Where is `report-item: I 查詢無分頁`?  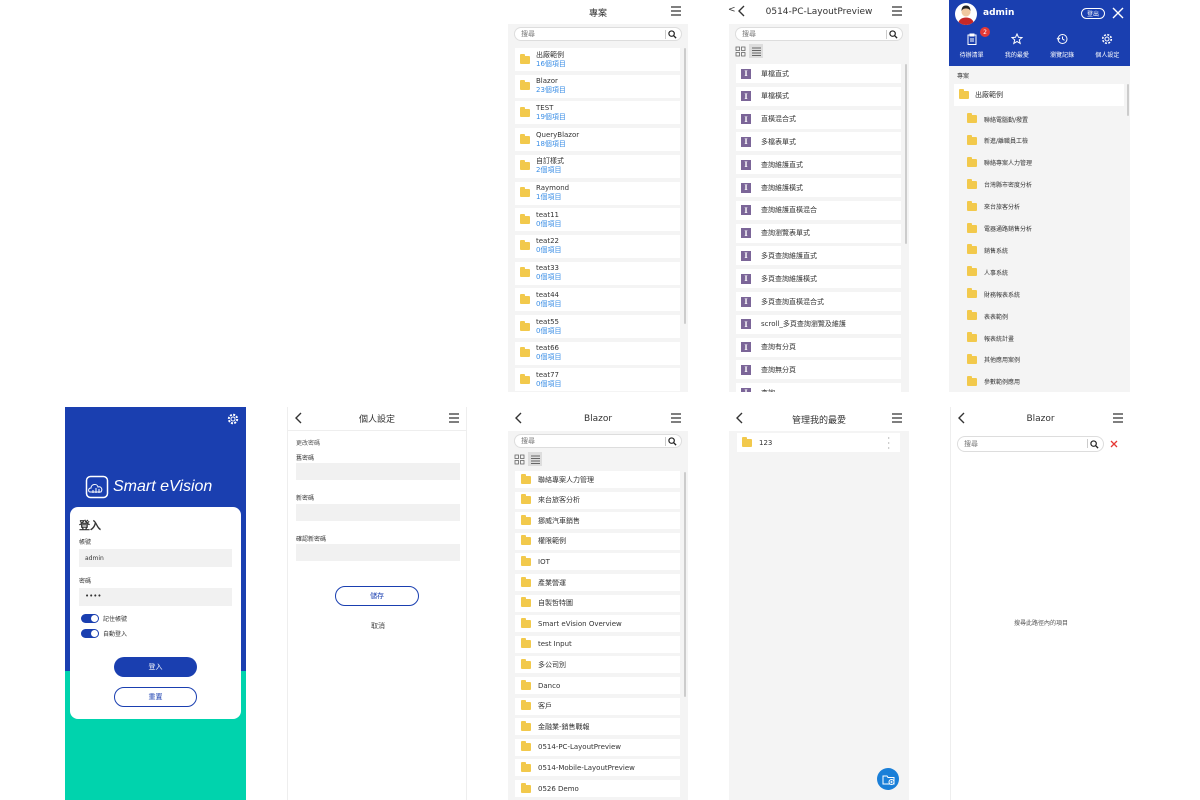
report-item: I 查詢無分頁 is located at coordinates (818, 370).